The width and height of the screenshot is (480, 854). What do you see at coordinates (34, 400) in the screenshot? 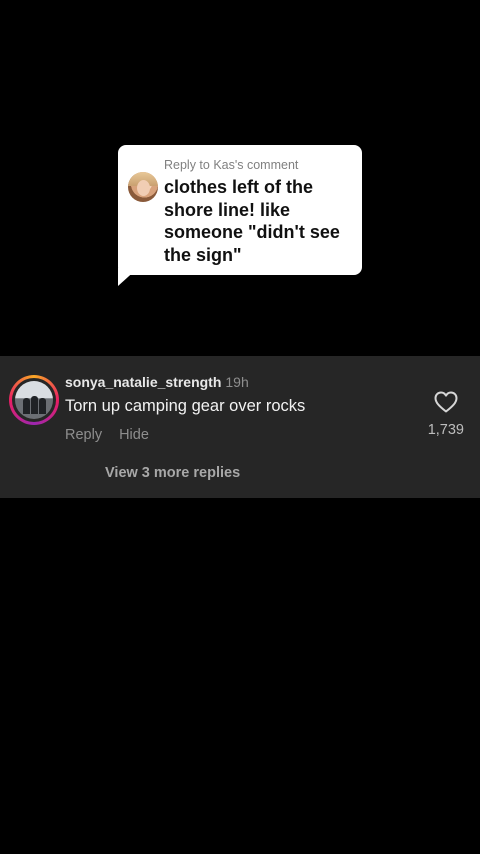
I see `user-avatar` at bounding box center [34, 400].